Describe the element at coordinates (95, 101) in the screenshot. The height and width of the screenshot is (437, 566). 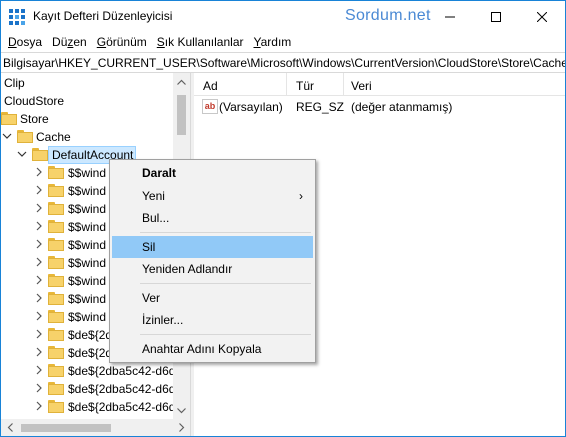
I see `tree-item-cloudstore: CloudStore` at that location.